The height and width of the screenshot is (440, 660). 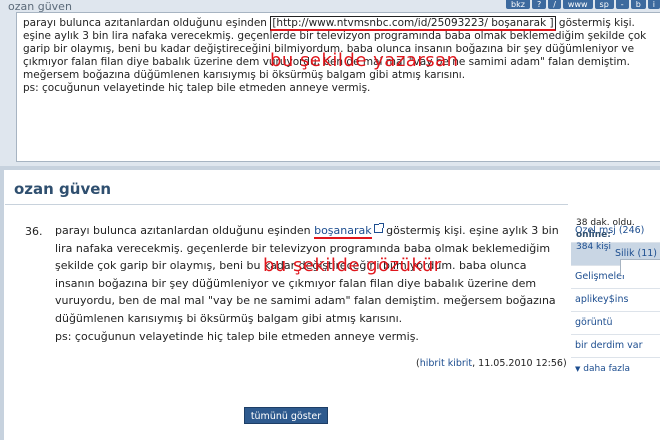 I want to click on annotation-top: bu şekilde yazarsan, so click(x=364, y=60).